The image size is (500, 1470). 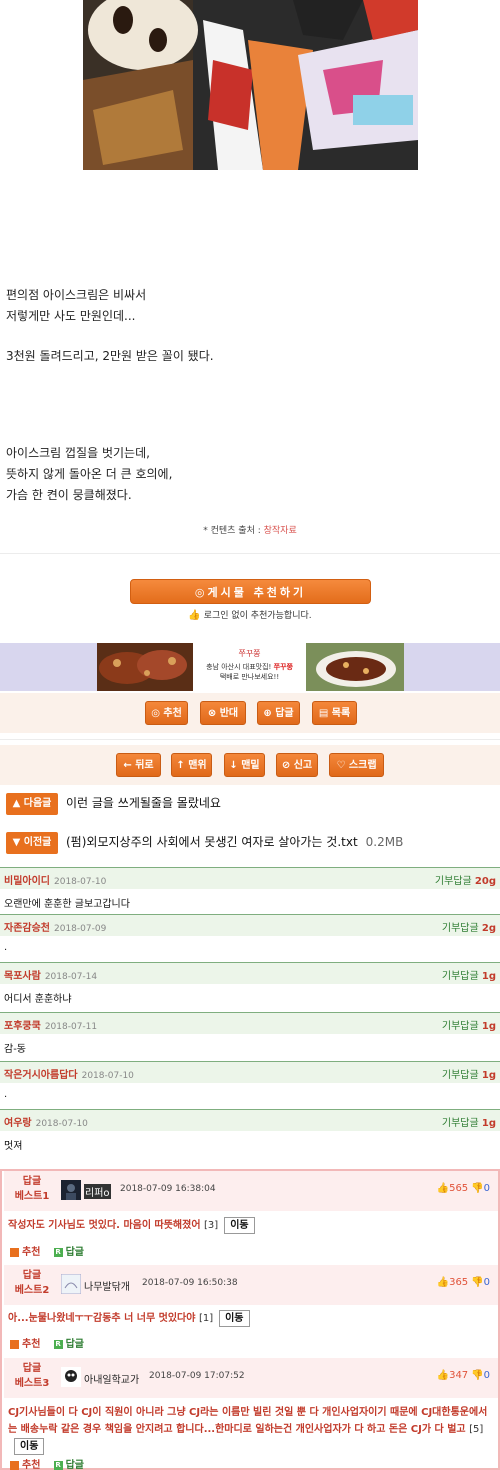 What do you see at coordinates (32, 1376) in the screenshot?
I see `best-tag: 답글 베스트3` at bounding box center [32, 1376].